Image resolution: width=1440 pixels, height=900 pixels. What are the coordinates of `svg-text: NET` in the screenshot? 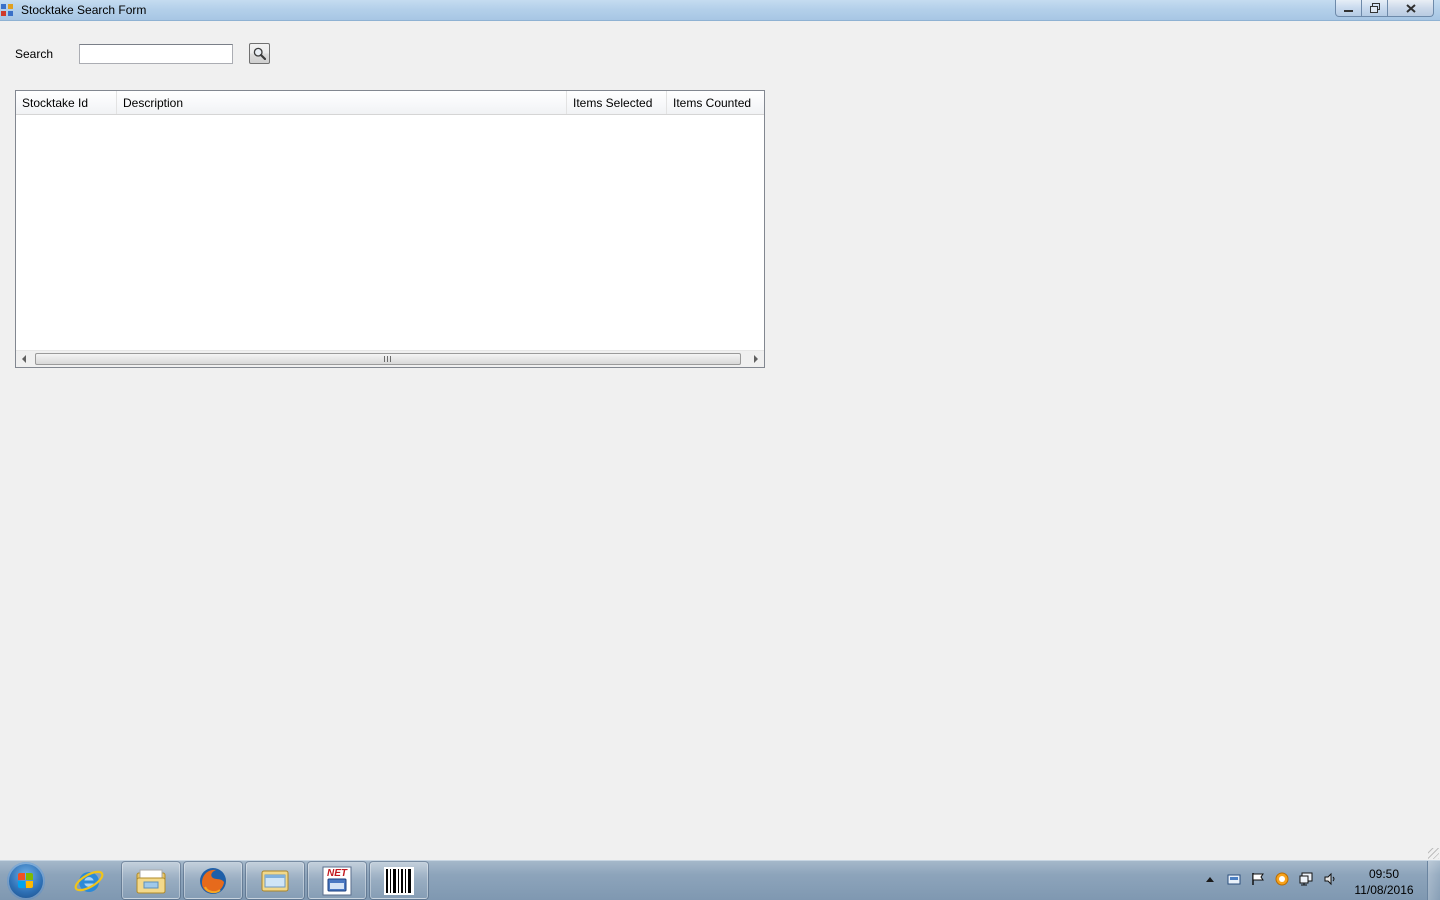 It's located at (337, 873).